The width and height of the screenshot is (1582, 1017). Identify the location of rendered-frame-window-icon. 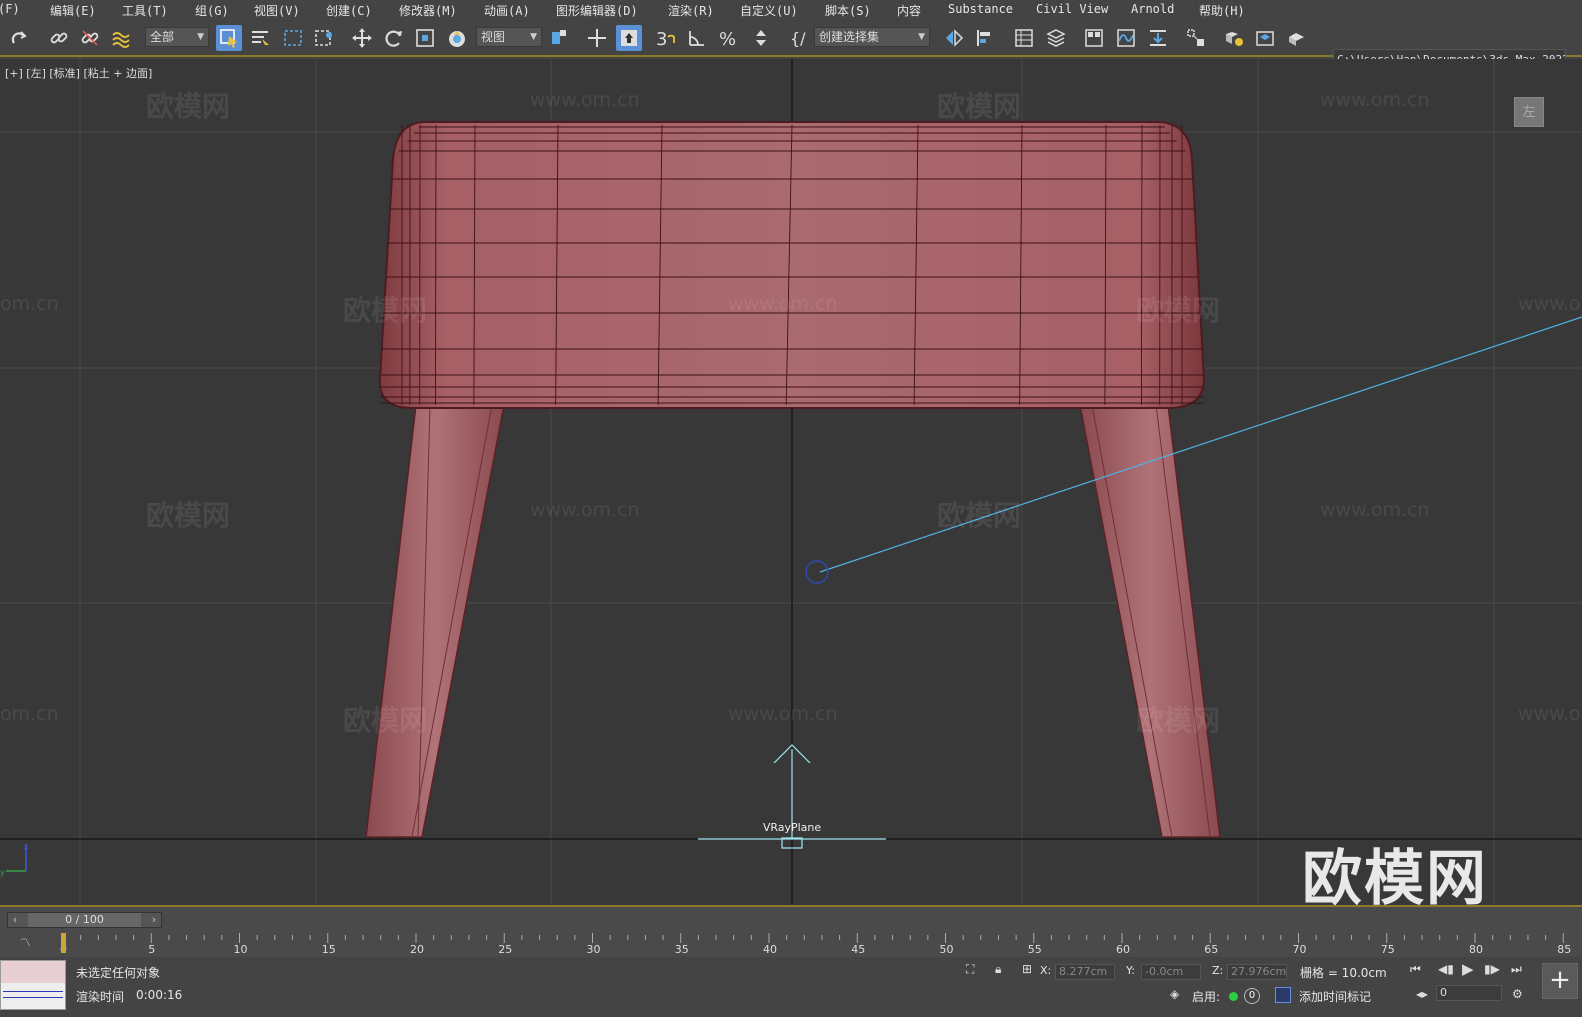
(1265, 38).